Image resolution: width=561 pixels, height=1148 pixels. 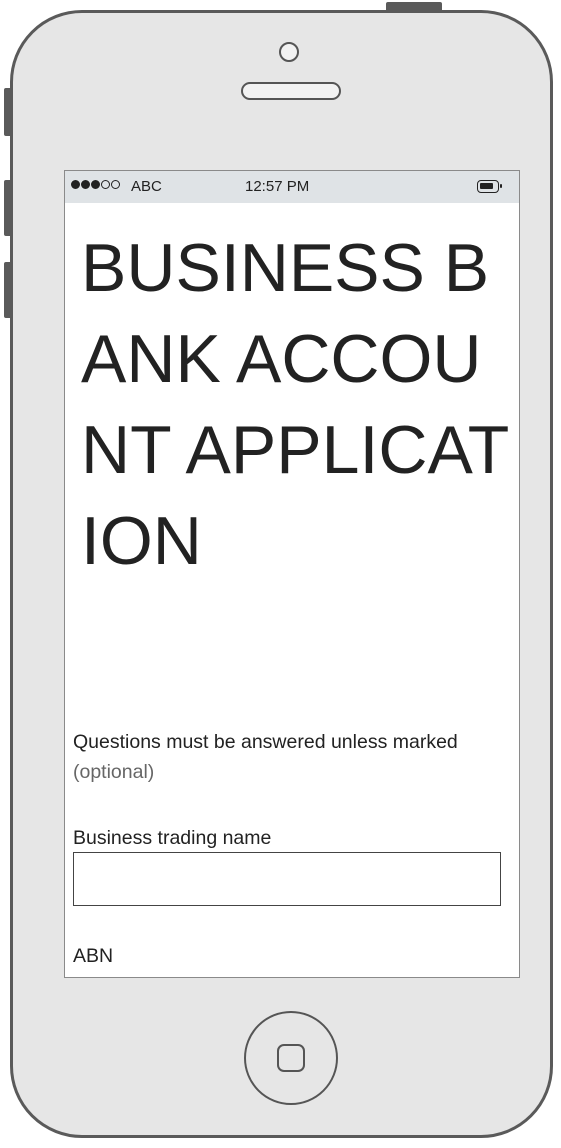 What do you see at coordinates (93, 956) in the screenshot?
I see `abn-label: ABN` at bounding box center [93, 956].